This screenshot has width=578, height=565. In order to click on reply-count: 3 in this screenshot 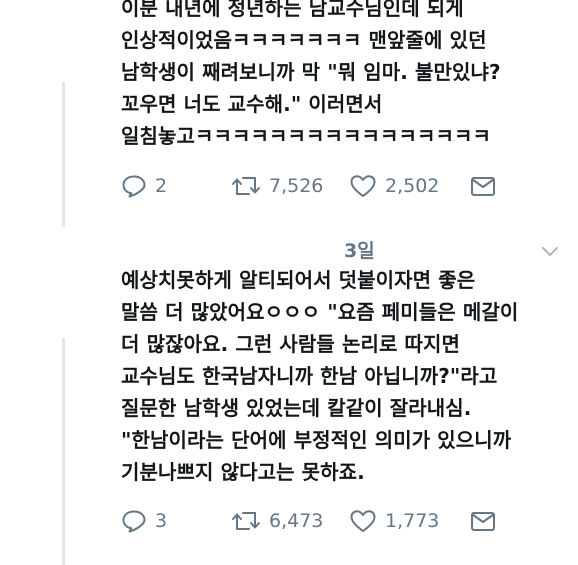, I will do `click(161, 521)`.